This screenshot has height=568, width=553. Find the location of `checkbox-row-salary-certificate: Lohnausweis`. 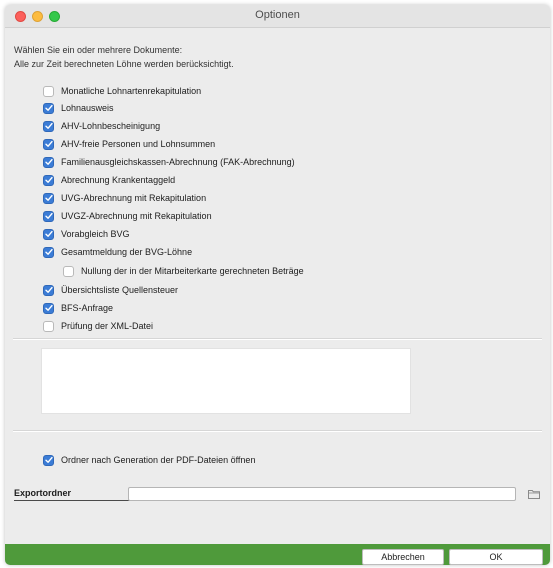

checkbox-row-salary-certificate: Lohnausweis is located at coordinates (78, 108).